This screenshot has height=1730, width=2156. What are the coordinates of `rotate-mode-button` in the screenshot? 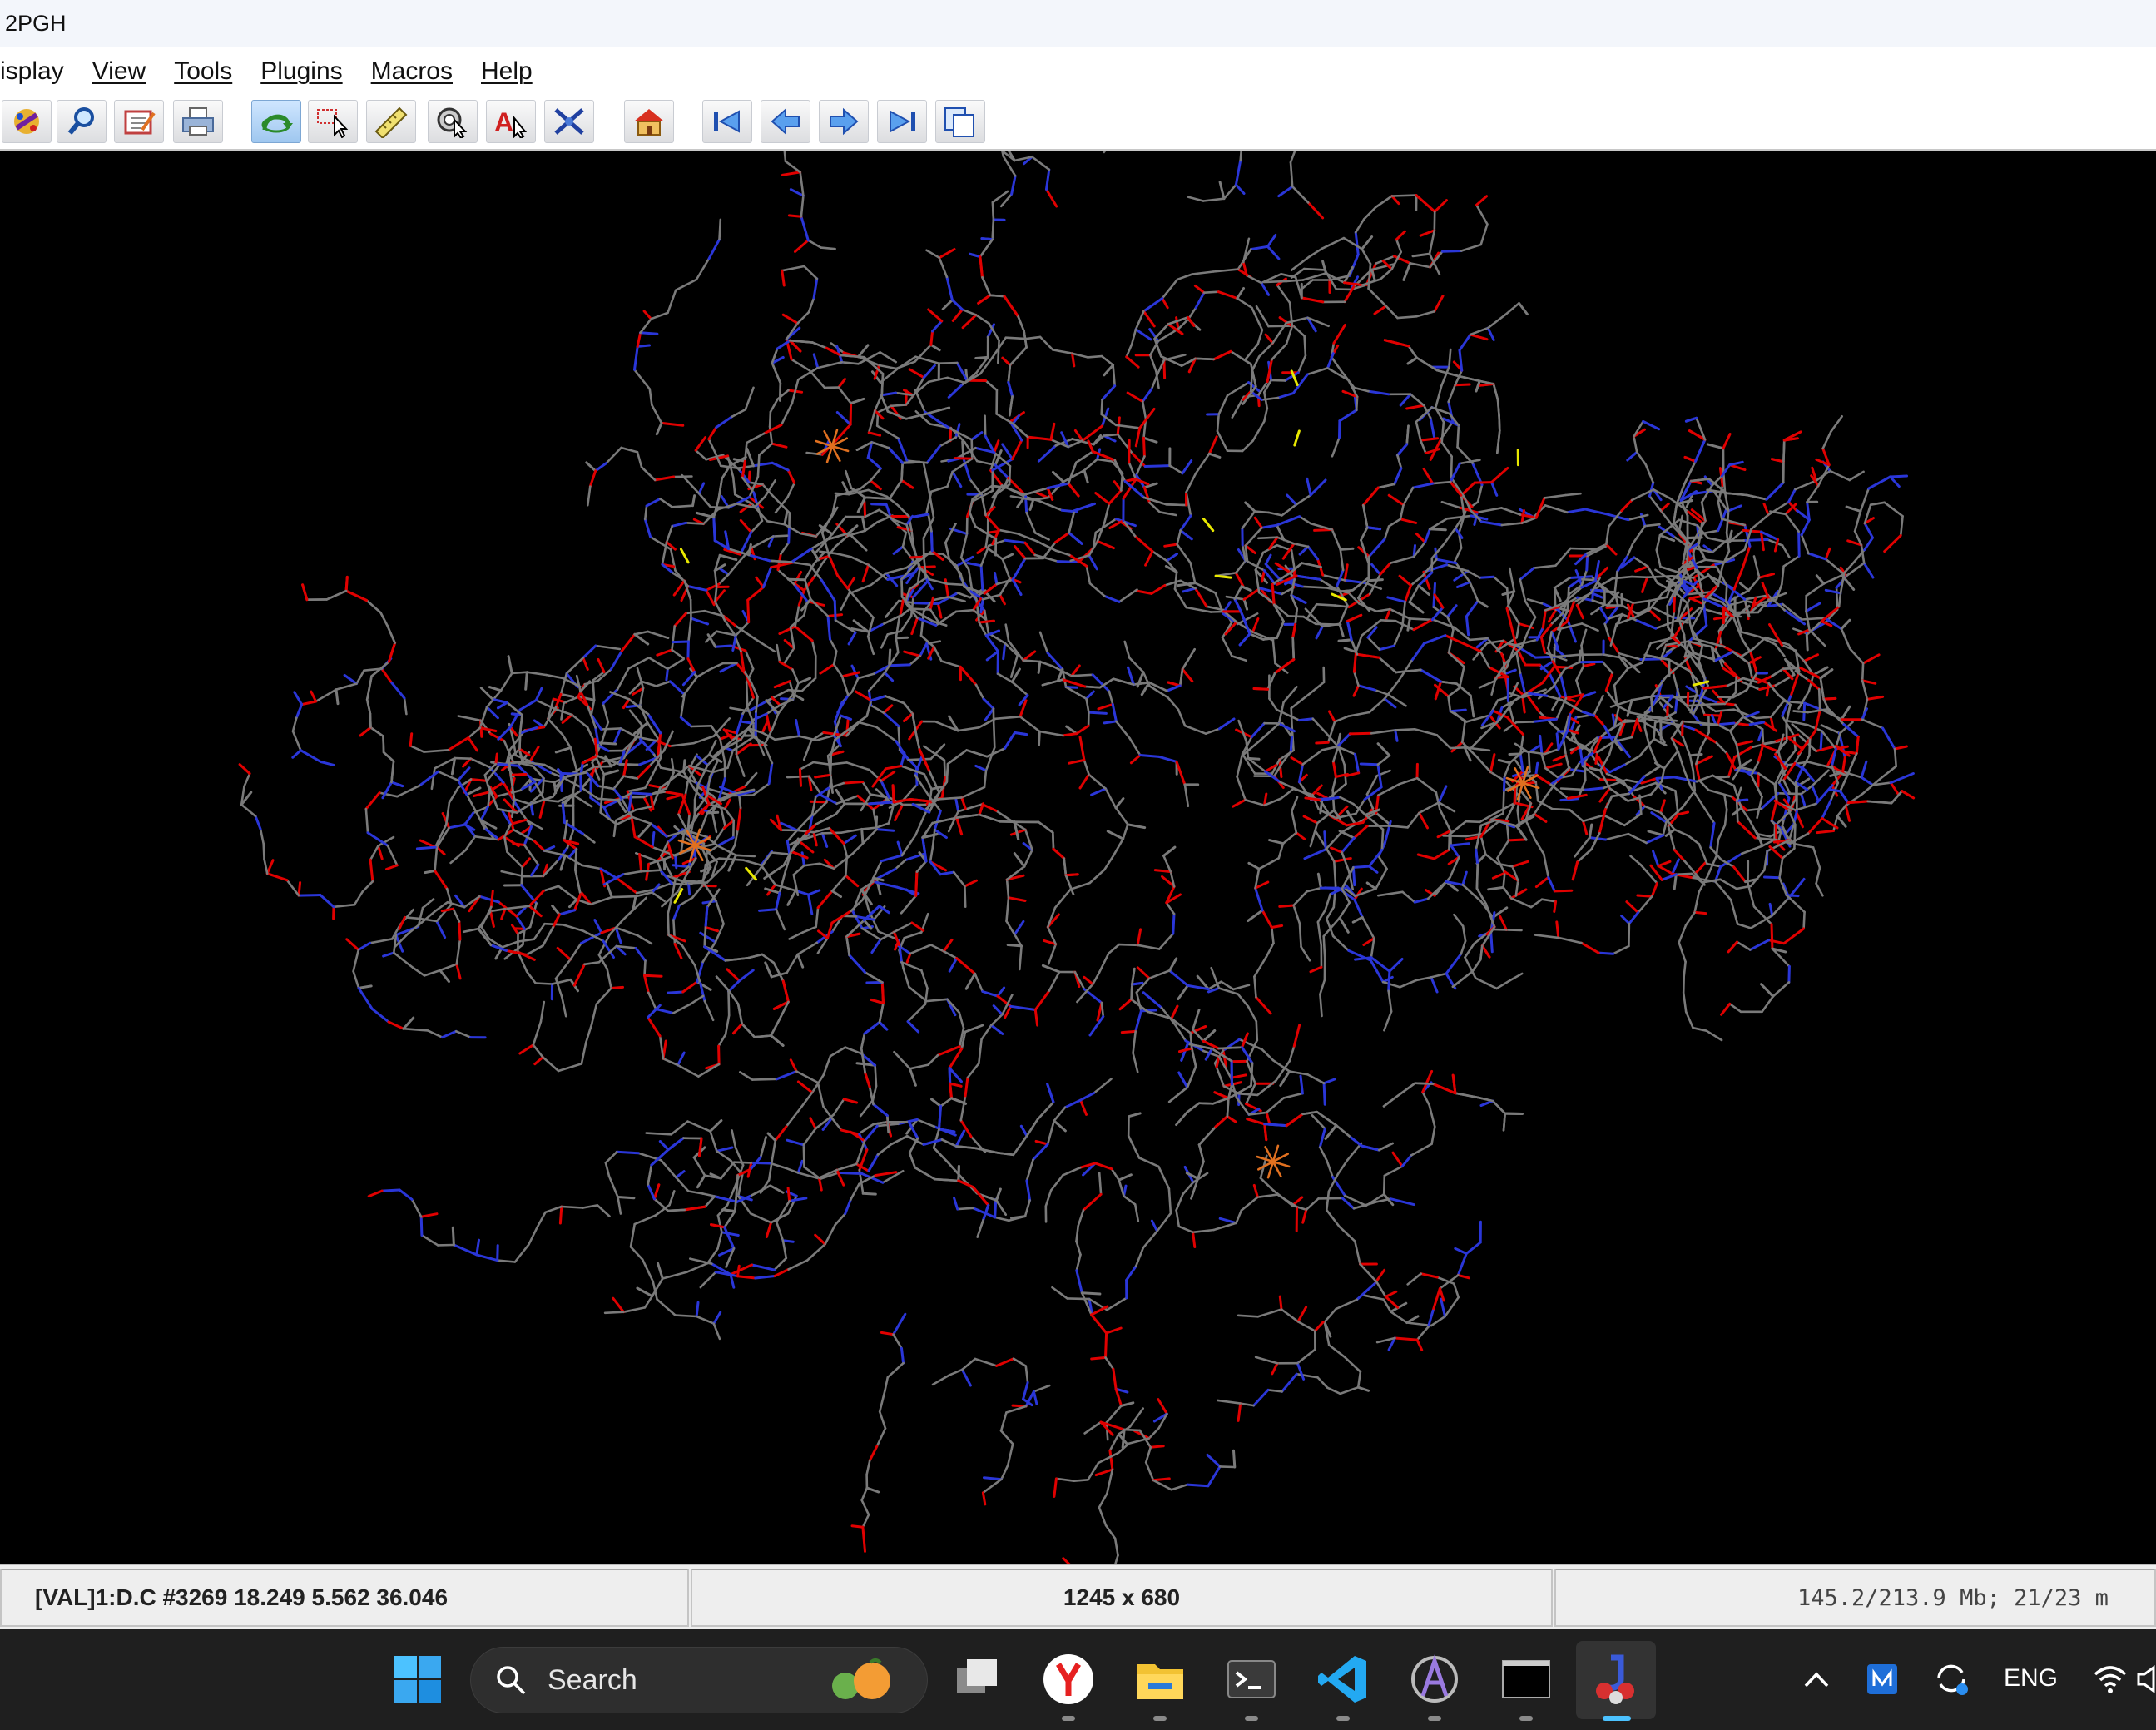 It's located at (276, 122).